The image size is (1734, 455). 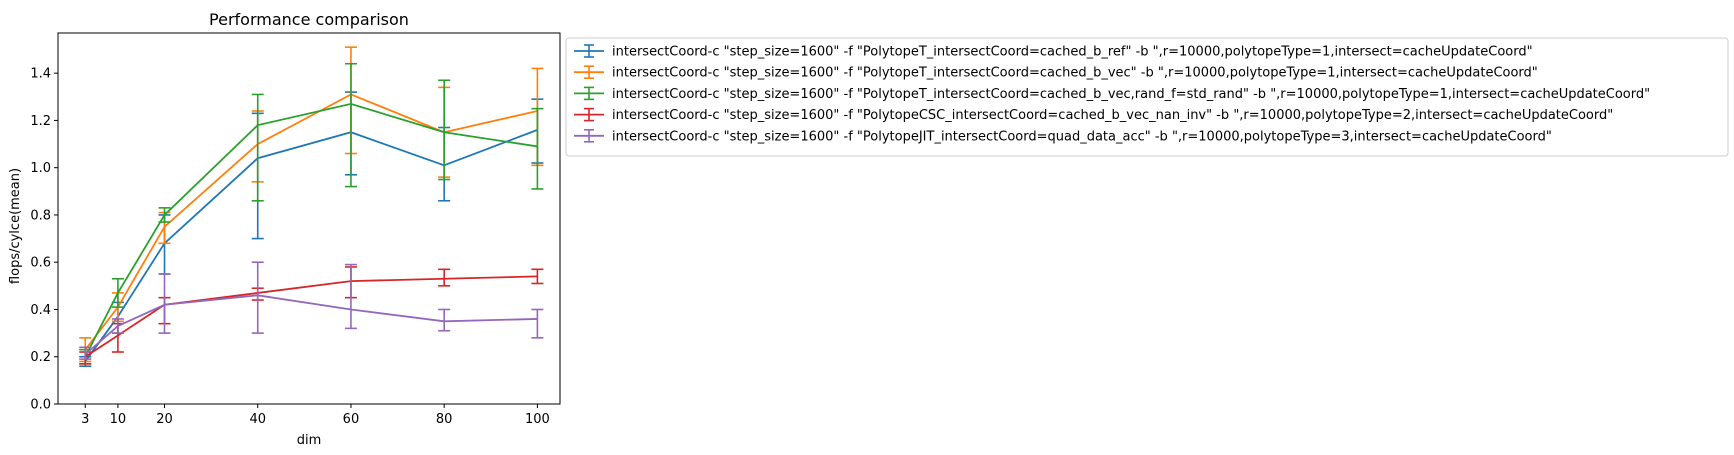 I want to click on chart-title: Performance comparison, so click(x=309, y=19).